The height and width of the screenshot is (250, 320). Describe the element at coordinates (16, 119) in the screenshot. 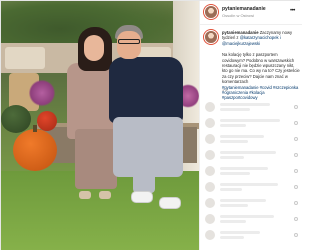

I see `photo-pumpkin-green` at that location.